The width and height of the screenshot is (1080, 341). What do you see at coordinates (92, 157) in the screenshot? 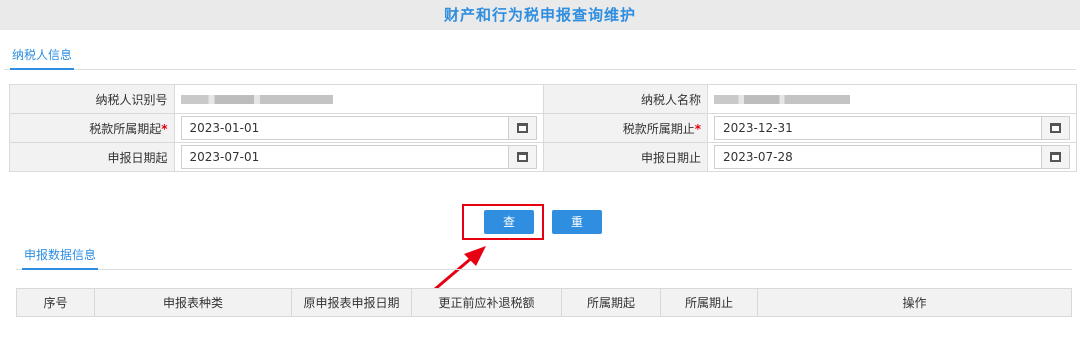
I see `declare-start-label: 申报日期起` at bounding box center [92, 157].